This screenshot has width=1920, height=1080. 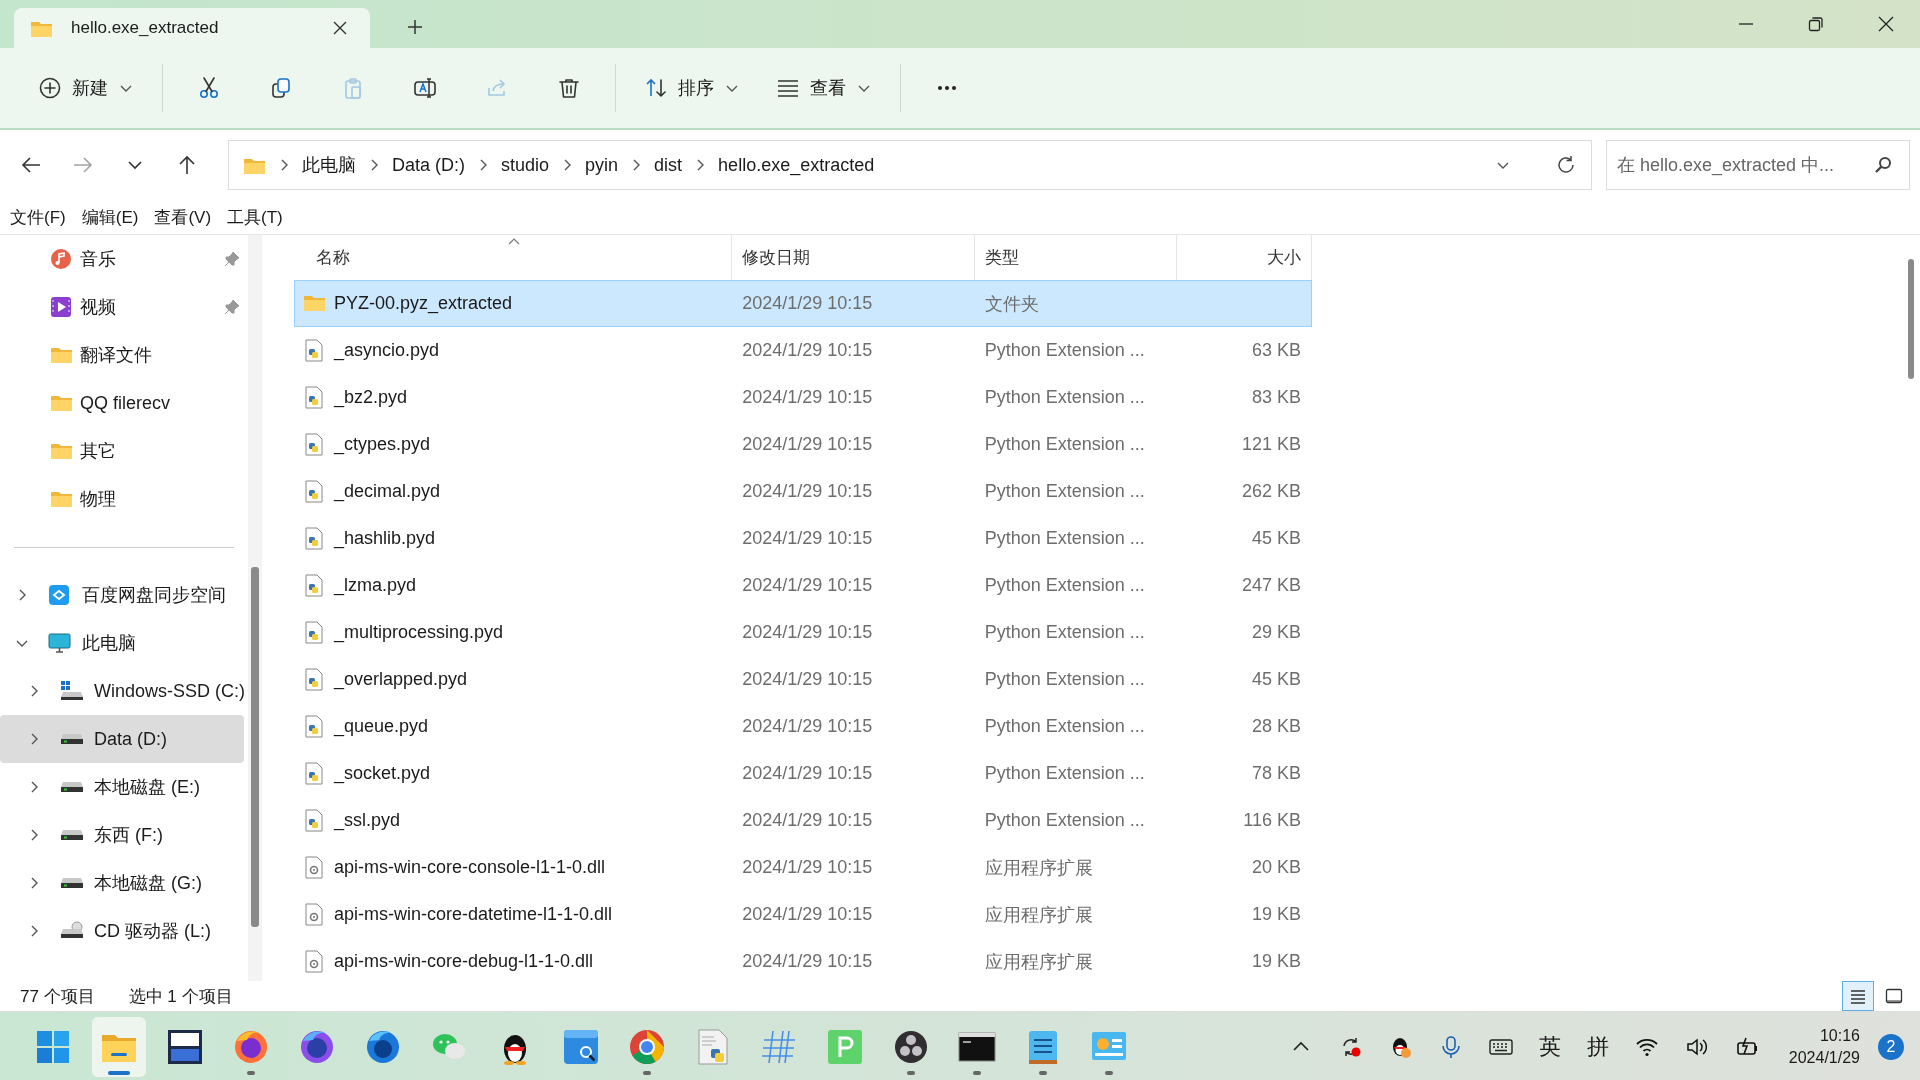 I want to click on file-row: _hashlib.pyd 2024/1/29 10:15 Python Extension ... 45 KB, so click(x=803, y=538).